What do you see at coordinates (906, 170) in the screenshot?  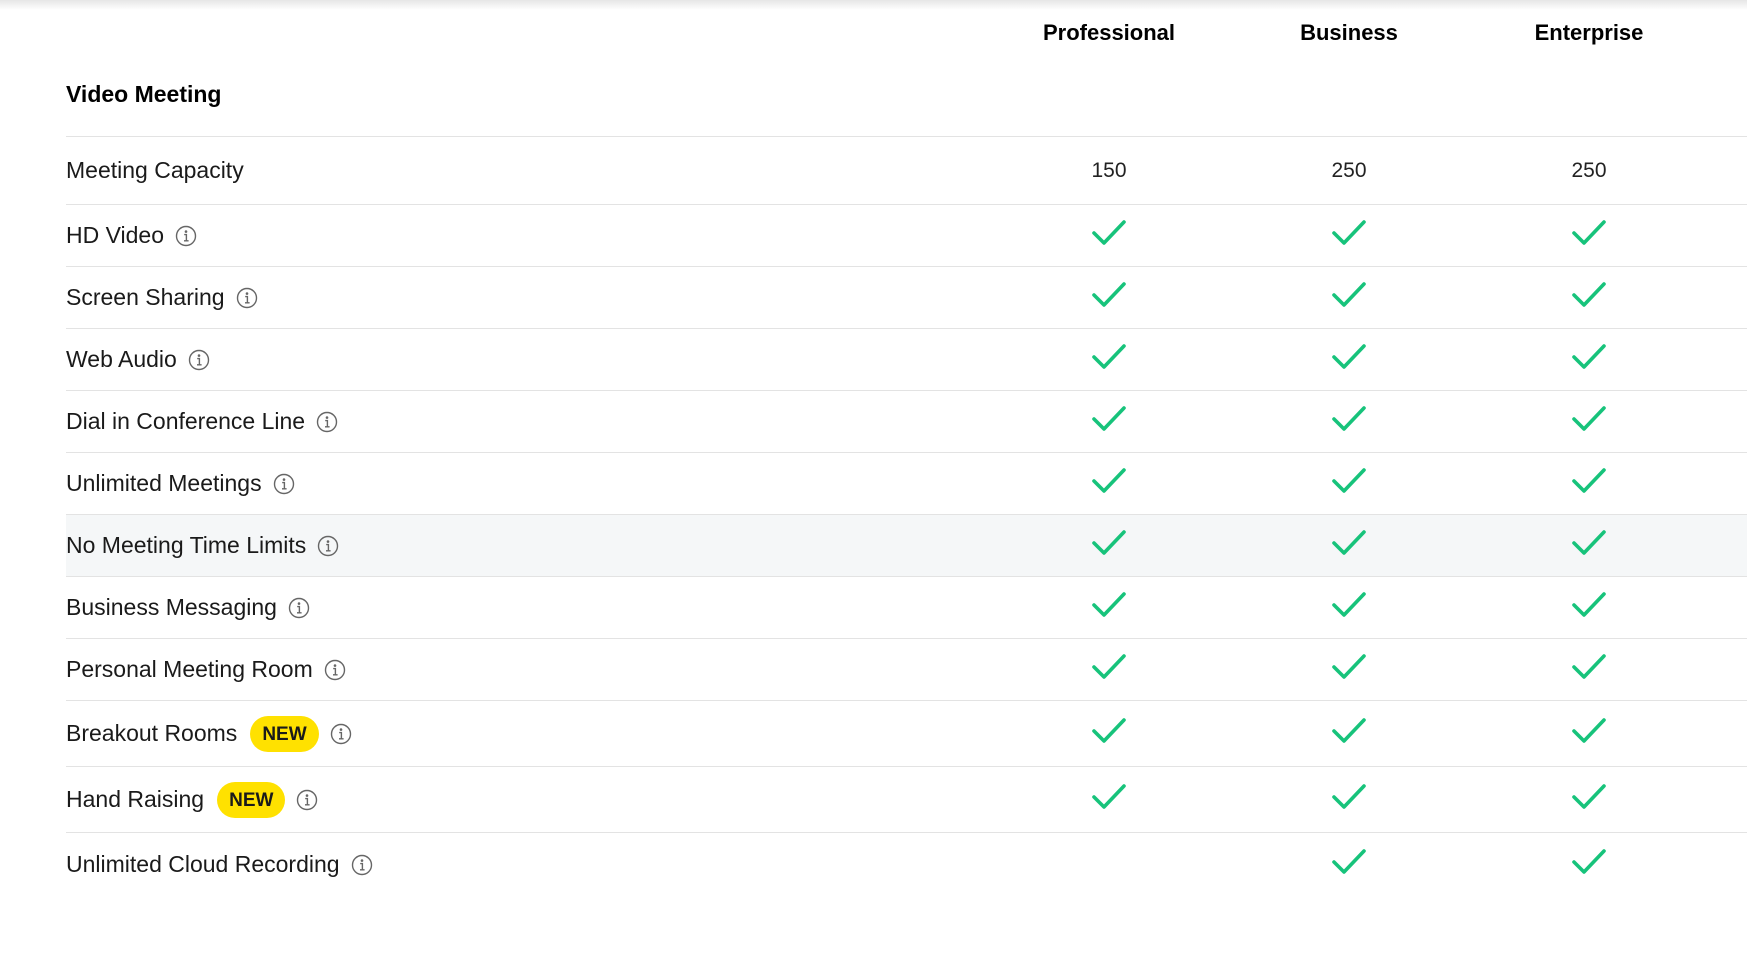 I see `table-row: Meeting Capacity 150 250 250` at bounding box center [906, 170].